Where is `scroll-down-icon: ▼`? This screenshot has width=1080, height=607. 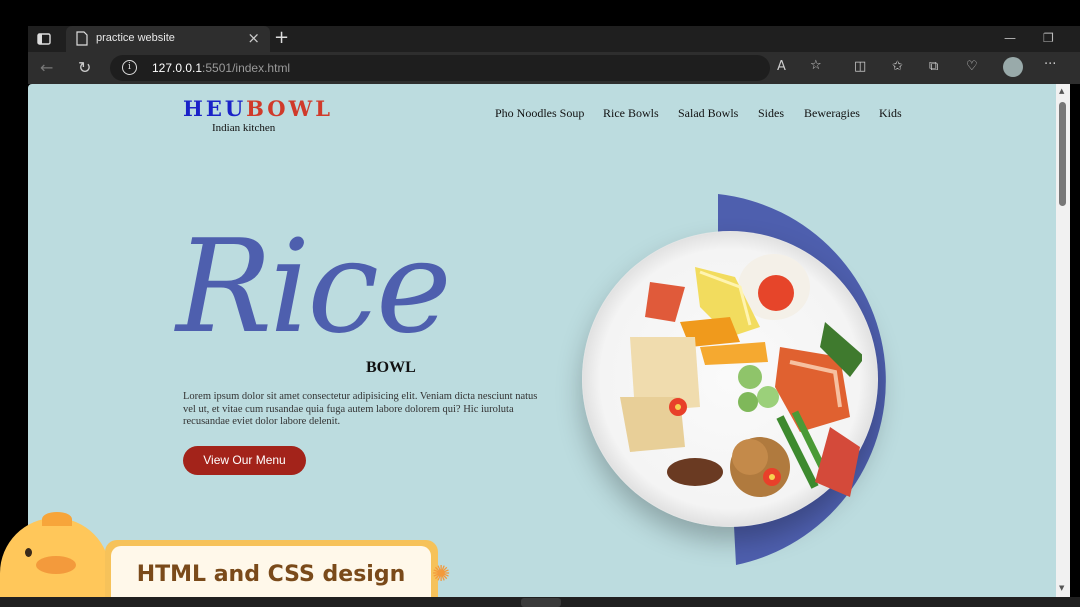 scroll-down-icon: ▼ is located at coordinates (1061, 588).